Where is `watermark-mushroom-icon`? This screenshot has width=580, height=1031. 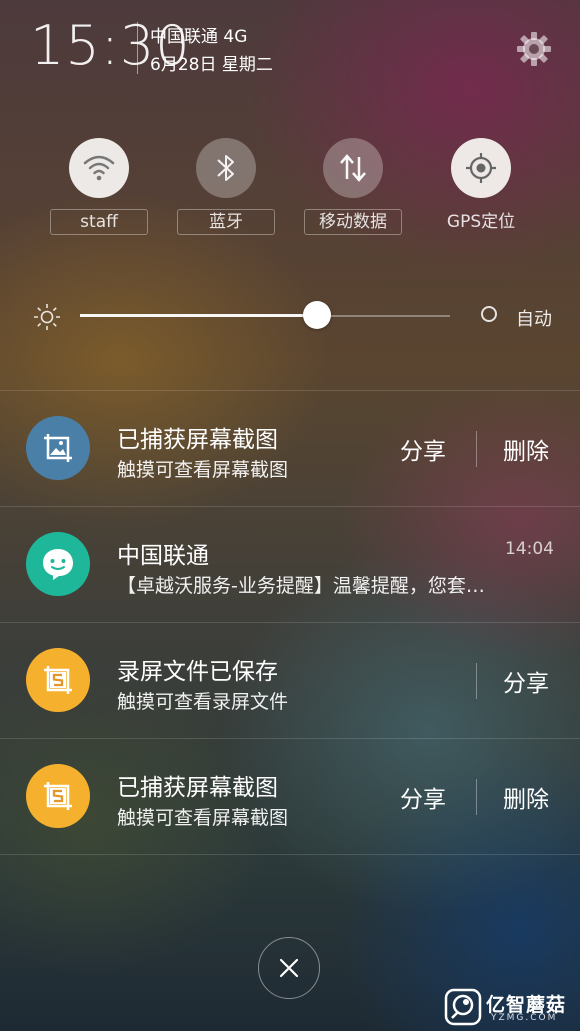
watermark-mushroom-icon is located at coordinates (463, 1007).